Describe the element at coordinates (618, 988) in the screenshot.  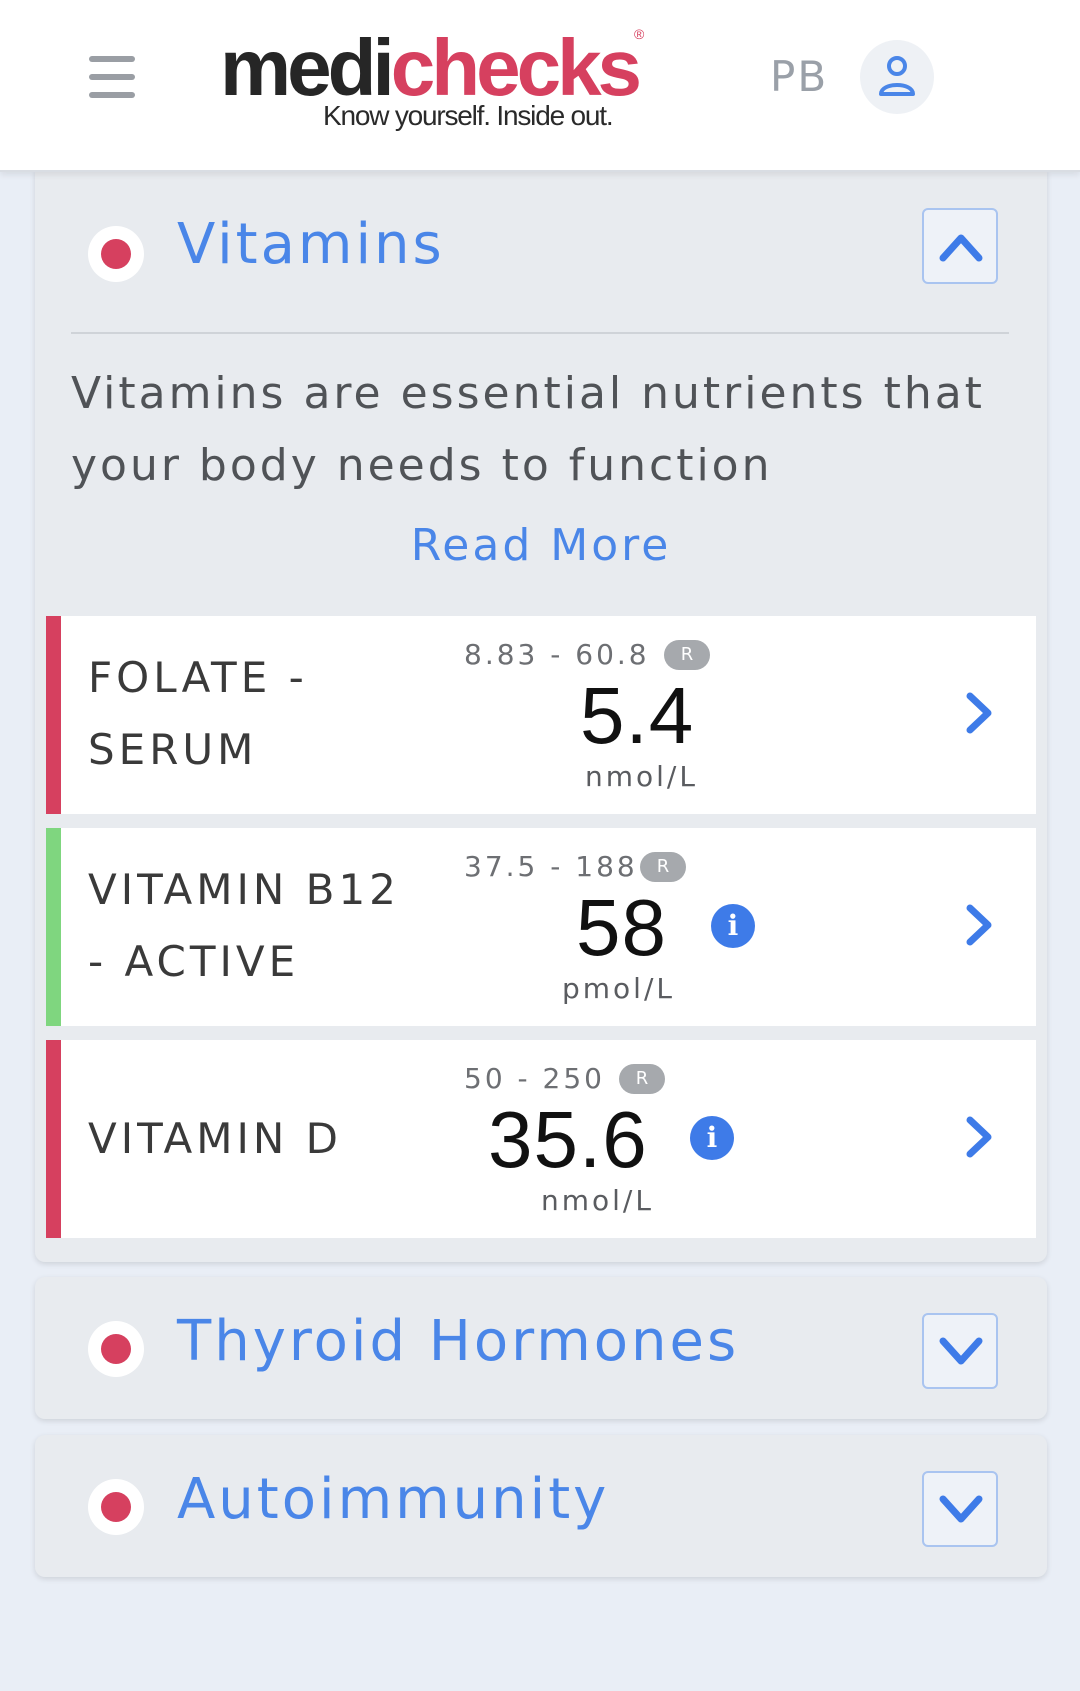
I see `result-unit: pmol/L` at that location.